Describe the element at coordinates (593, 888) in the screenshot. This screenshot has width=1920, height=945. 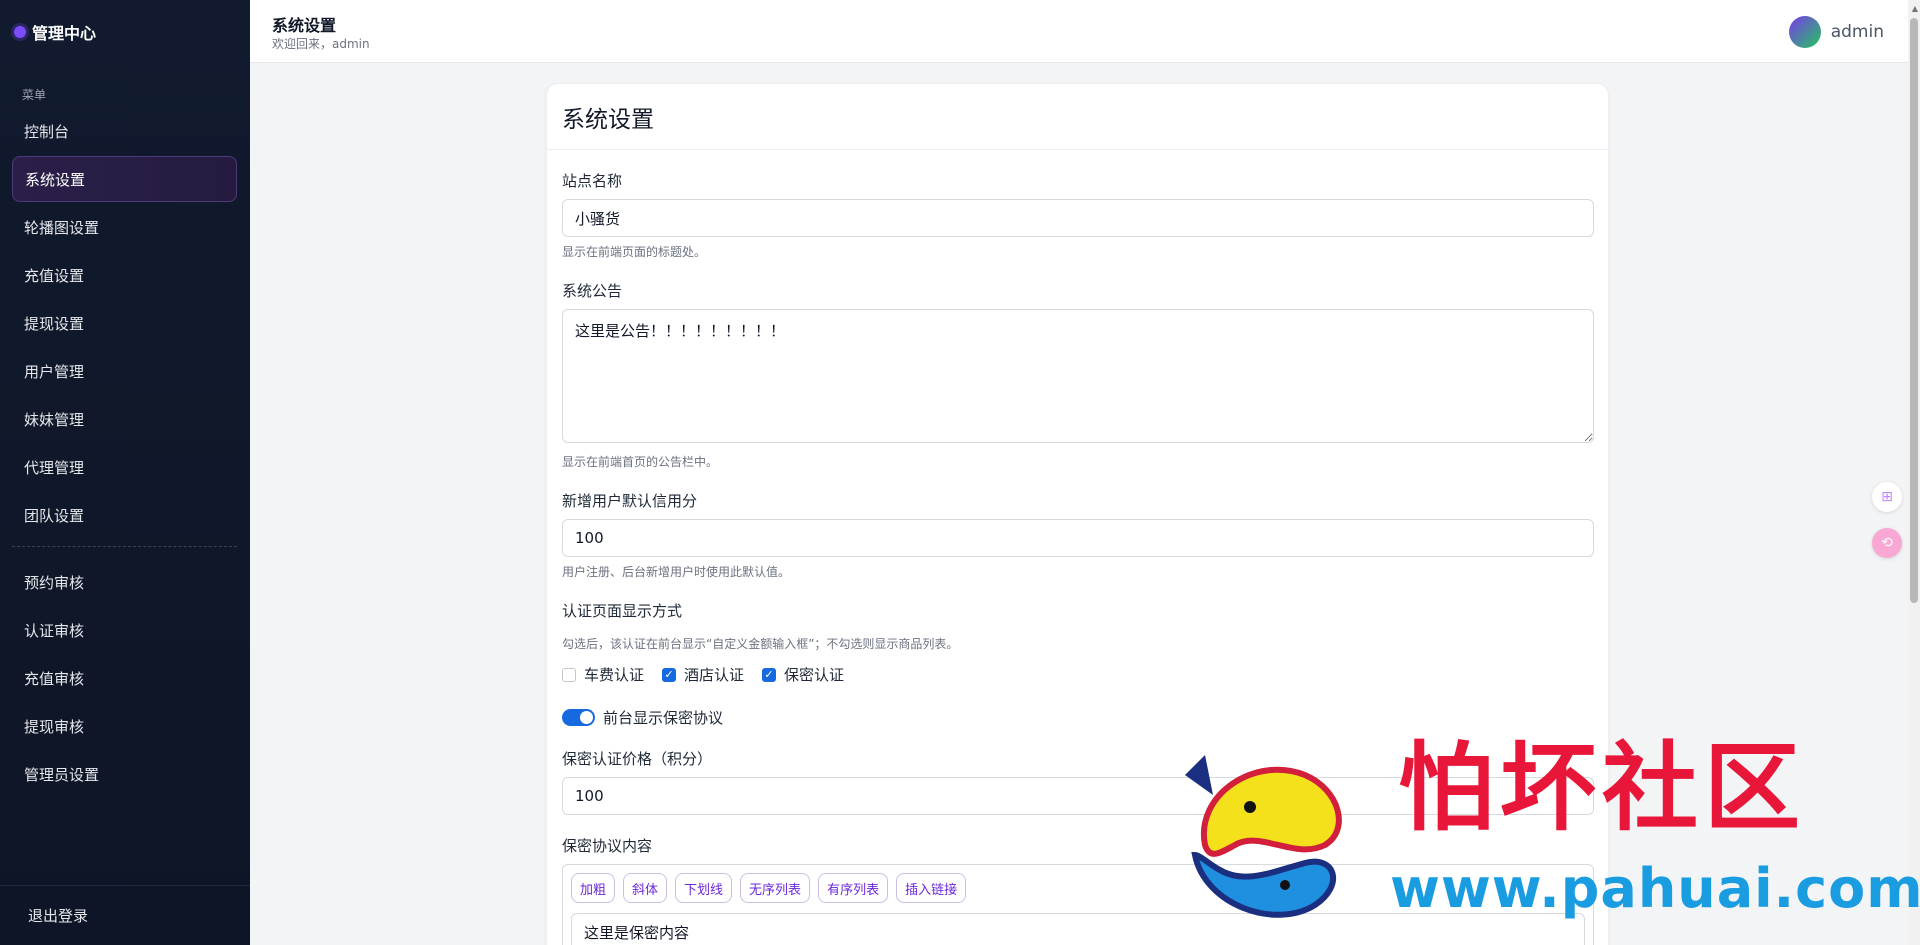
I see `bold-button: 加粗` at that location.